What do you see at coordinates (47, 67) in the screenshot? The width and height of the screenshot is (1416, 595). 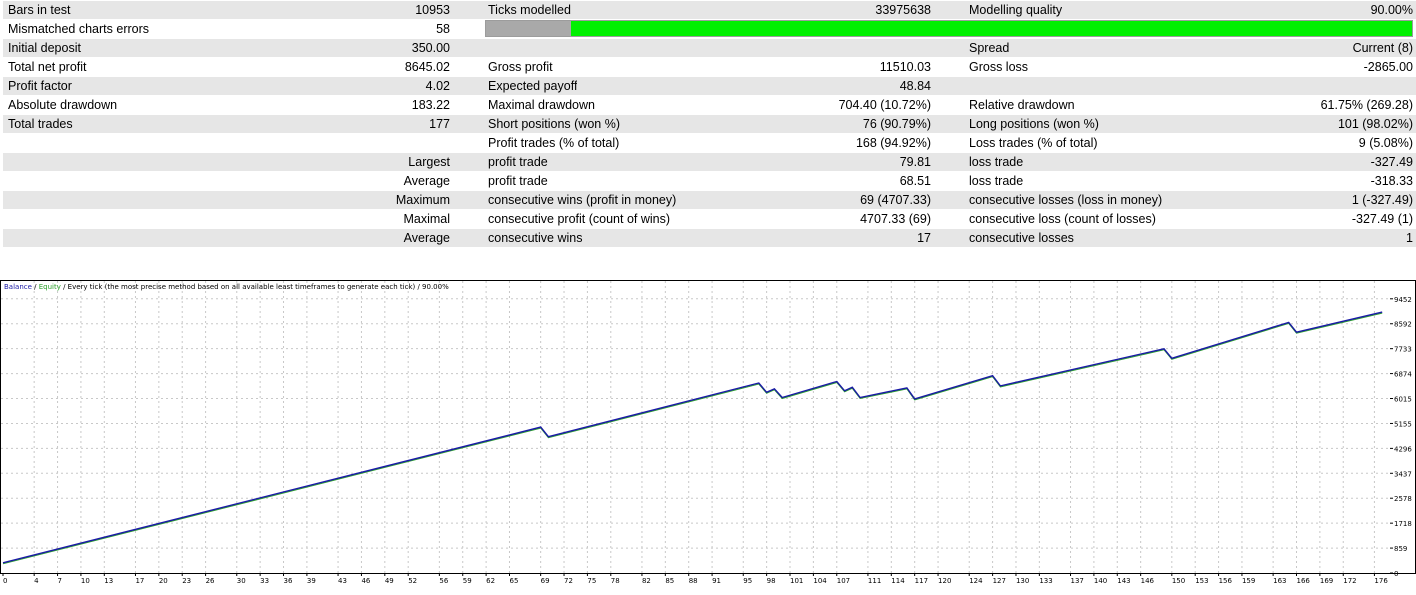 I see `row-label-1: Total net profit` at bounding box center [47, 67].